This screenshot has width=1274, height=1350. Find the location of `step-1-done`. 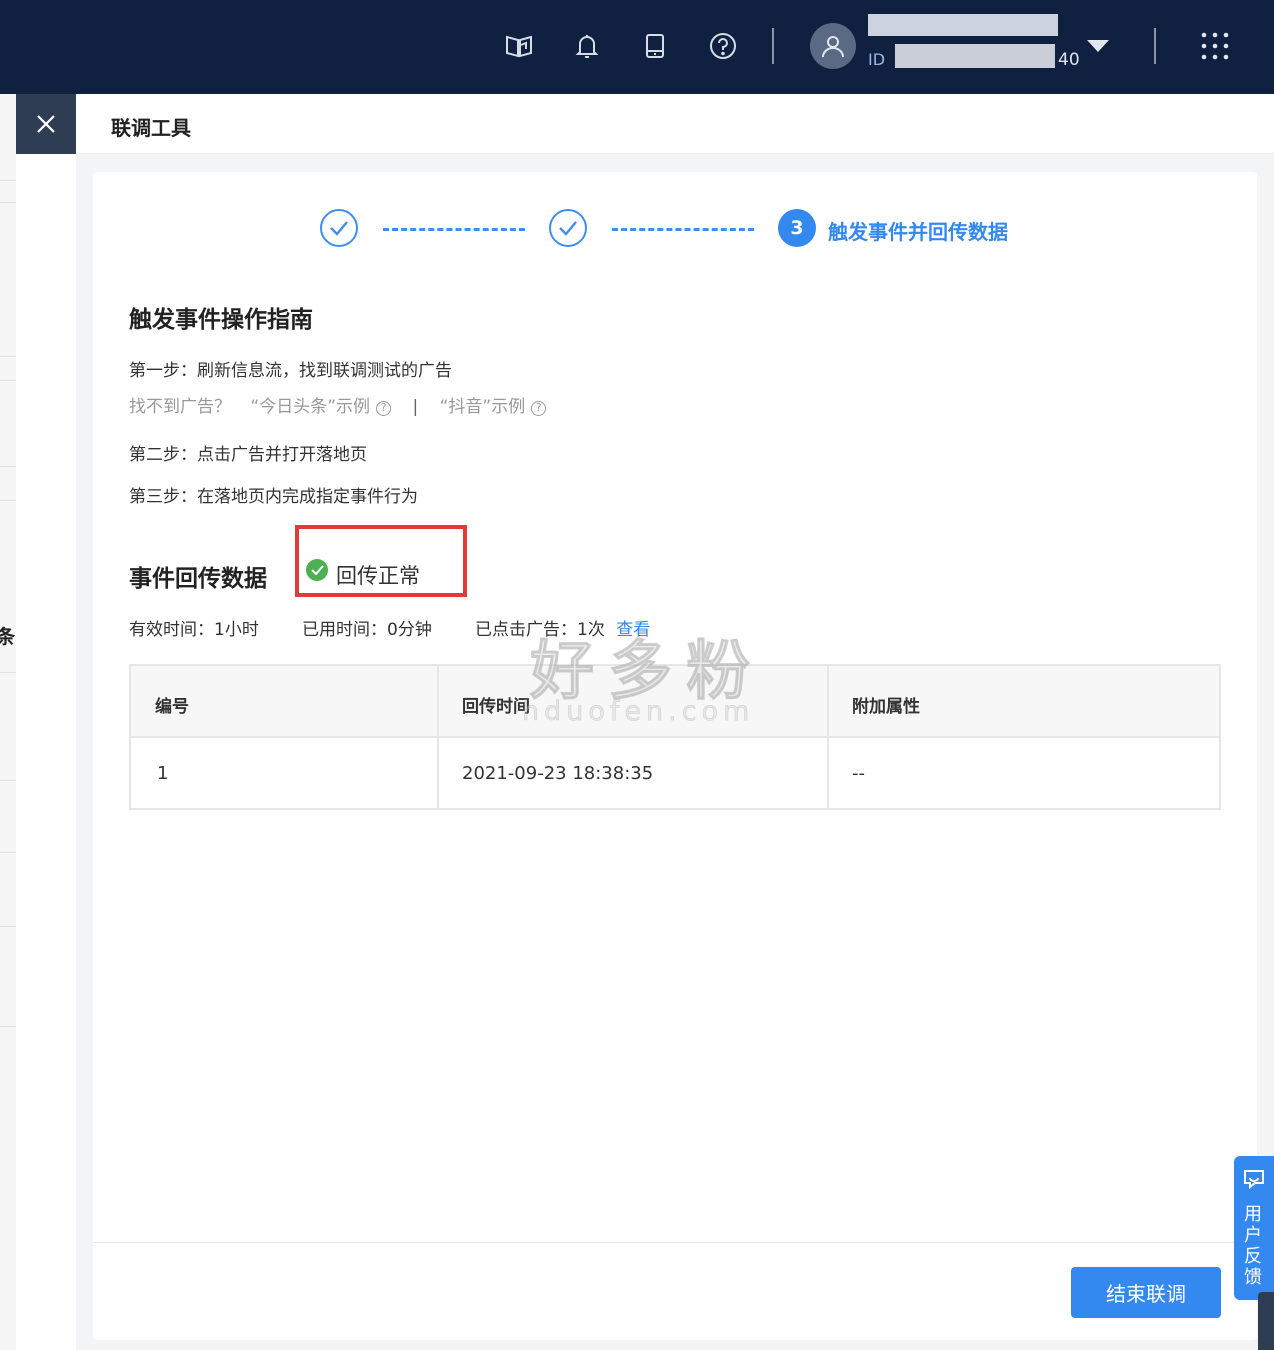

step-1-done is located at coordinates (339, 228).